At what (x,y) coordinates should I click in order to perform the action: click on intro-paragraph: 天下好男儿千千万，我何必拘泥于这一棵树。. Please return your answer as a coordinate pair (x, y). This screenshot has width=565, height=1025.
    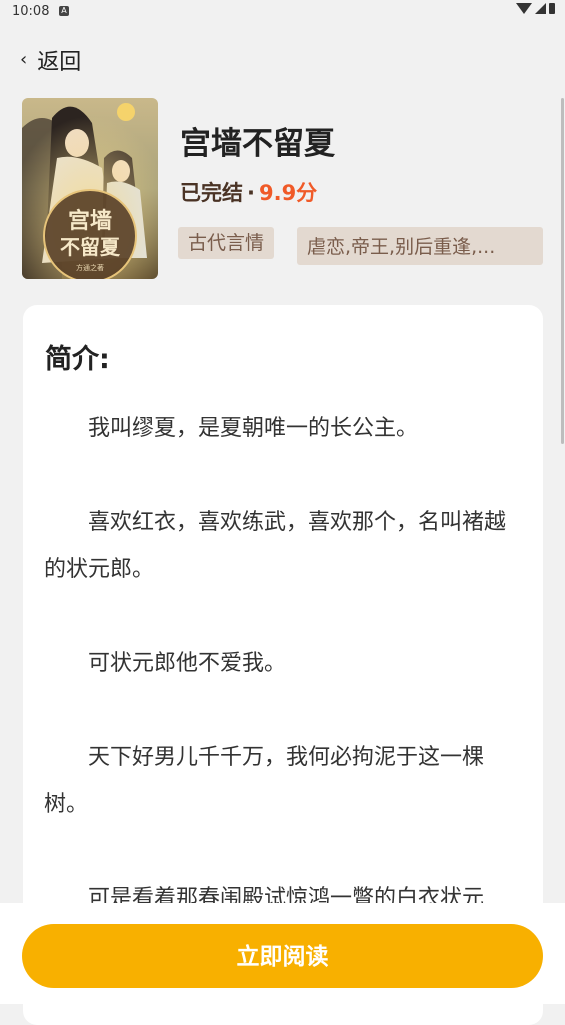
    Looking at the image, I should click on (264, 781).